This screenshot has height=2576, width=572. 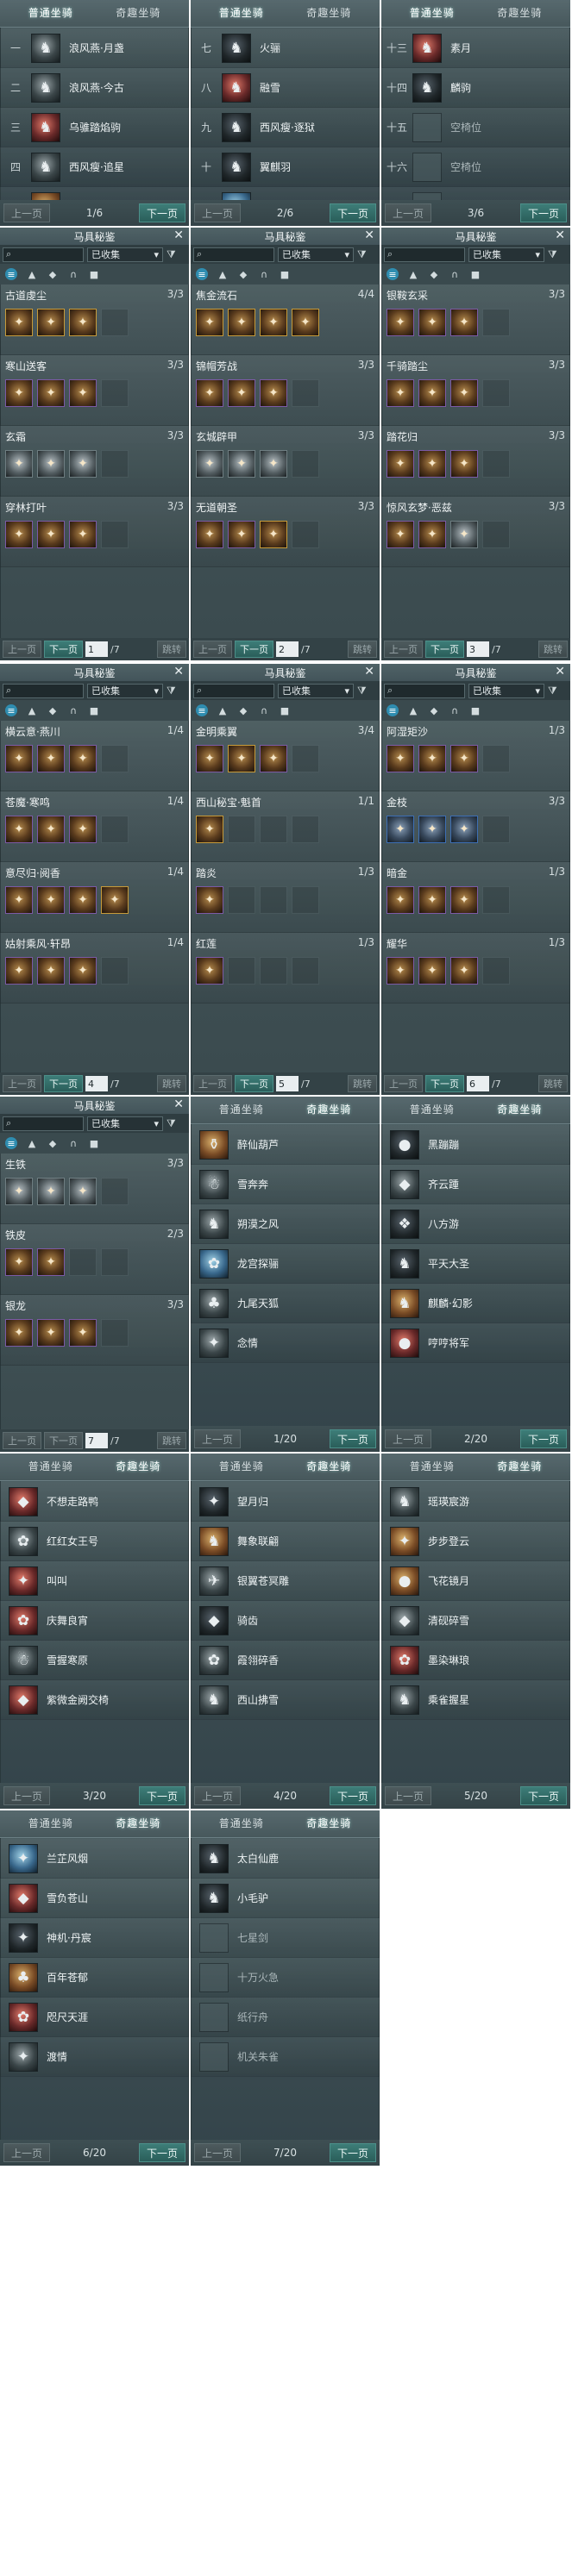 What do you see at coordinates (476, 1303) in the screenshot?
I see `mount-row: ♞ 麒麟·幻影` at bounding box center [476, 1303].